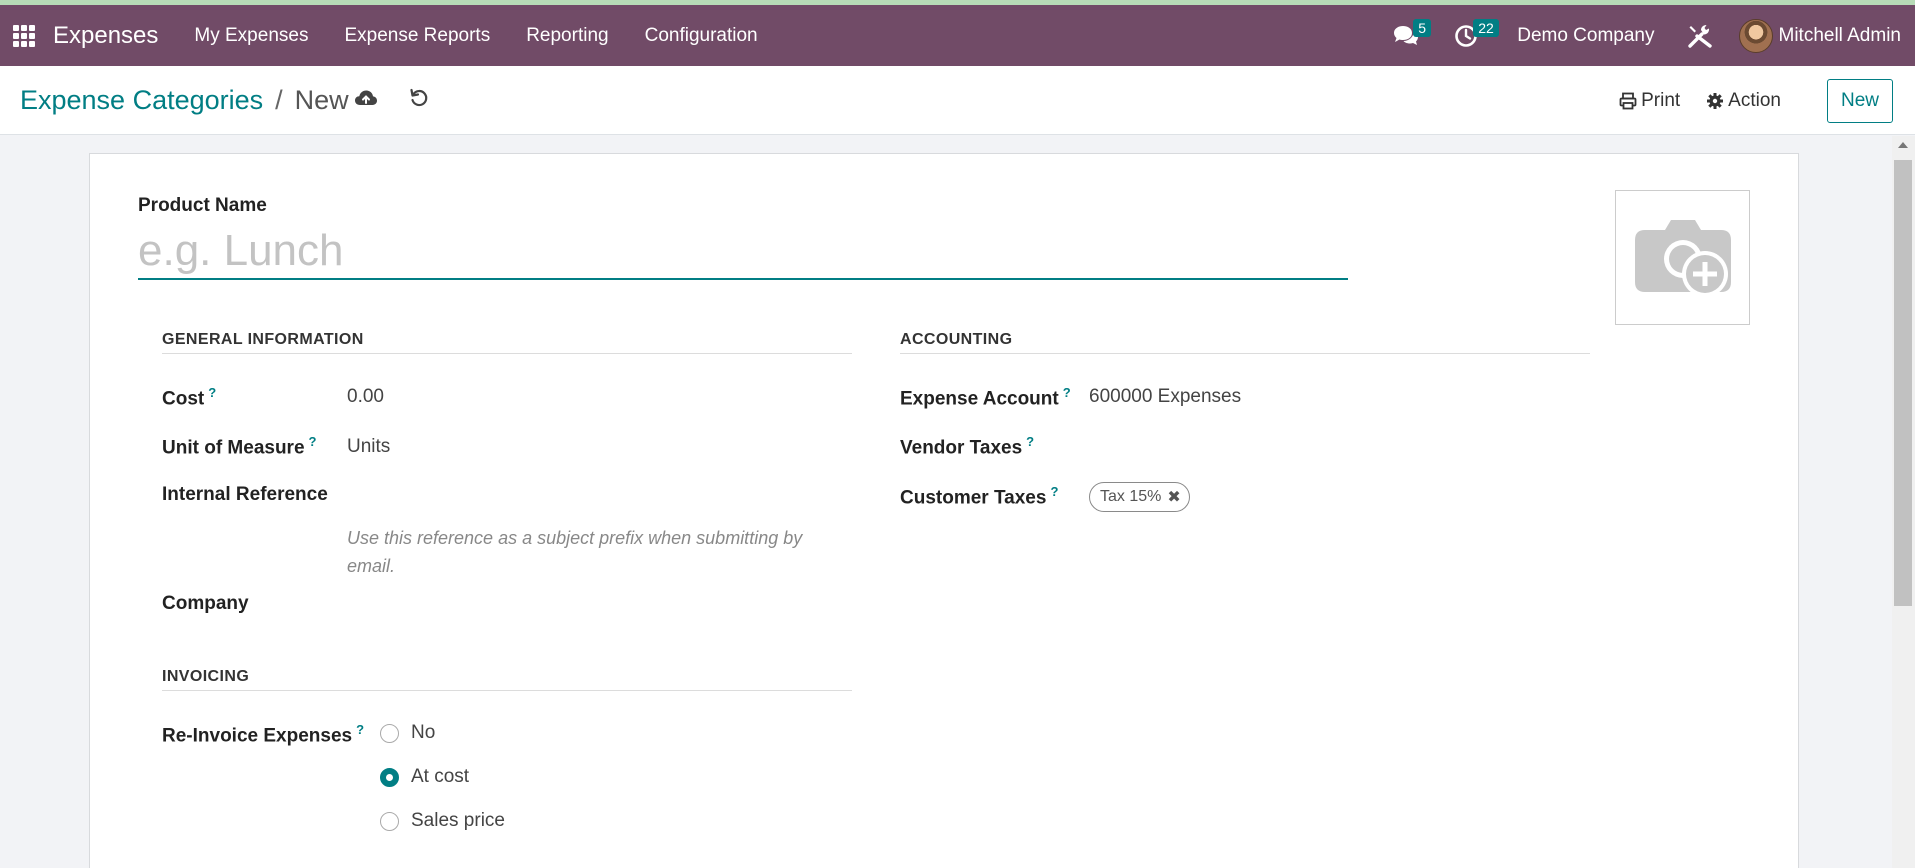 This screenshot has height=868, width=1915. What do you see at coordinates (1245, 342) in the screenshot?
I see `section-accounting: ACCOUNTING` at bounding box center [1245, 342].